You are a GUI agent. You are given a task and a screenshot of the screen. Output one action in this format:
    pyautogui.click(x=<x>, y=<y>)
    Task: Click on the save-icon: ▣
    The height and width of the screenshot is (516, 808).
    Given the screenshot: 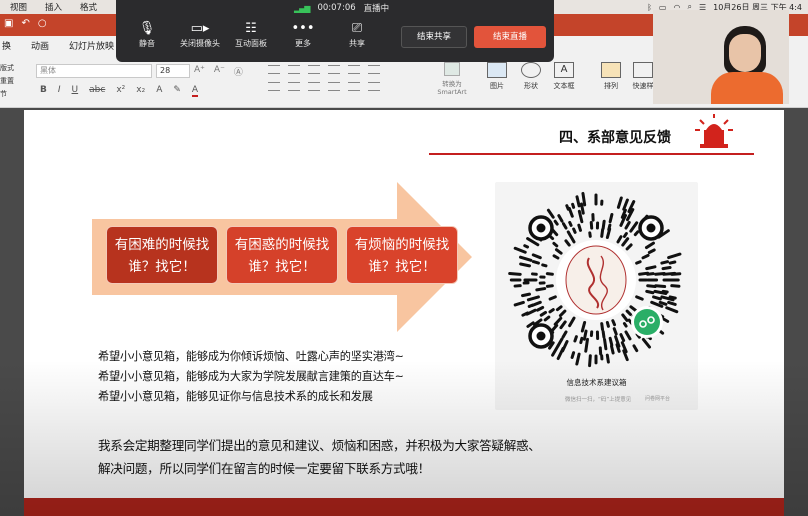 What is the action you would take?
    pyautogui.click(x=8, y=23)
    